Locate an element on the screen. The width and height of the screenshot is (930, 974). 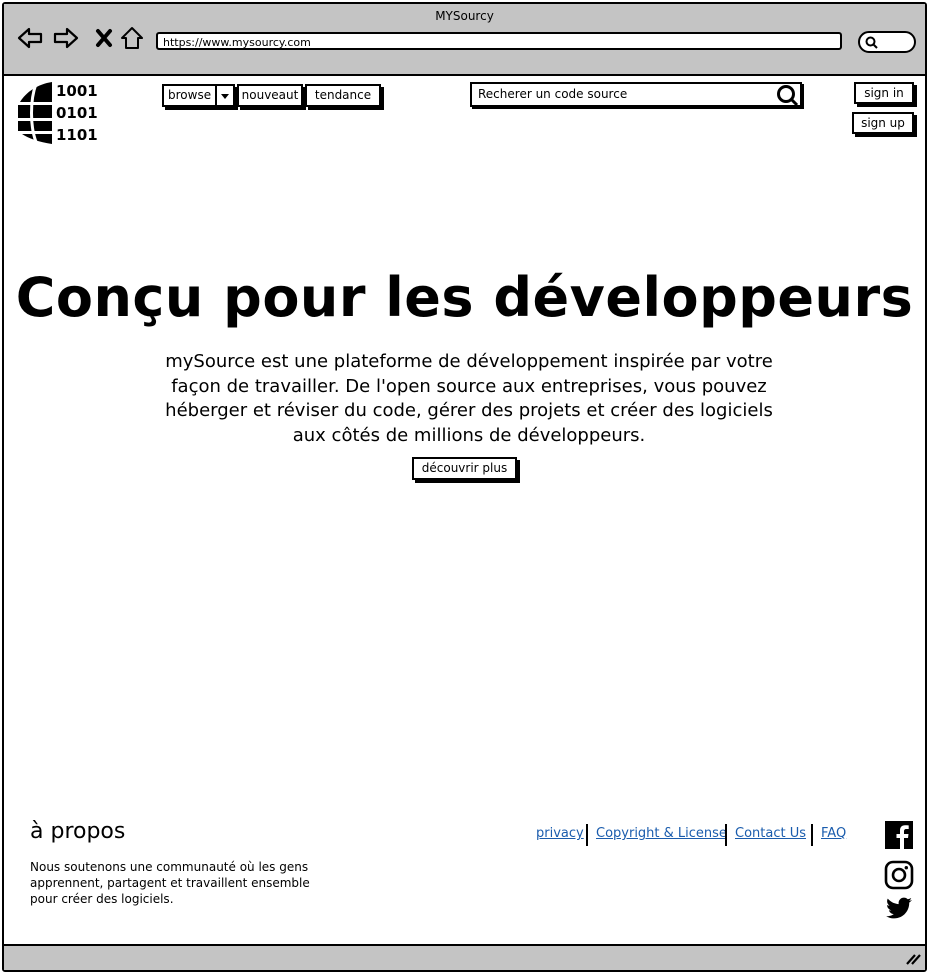
browser-titlebar: MYSourcy https://www.mysourcy.com is located at coordinates (464, 40).